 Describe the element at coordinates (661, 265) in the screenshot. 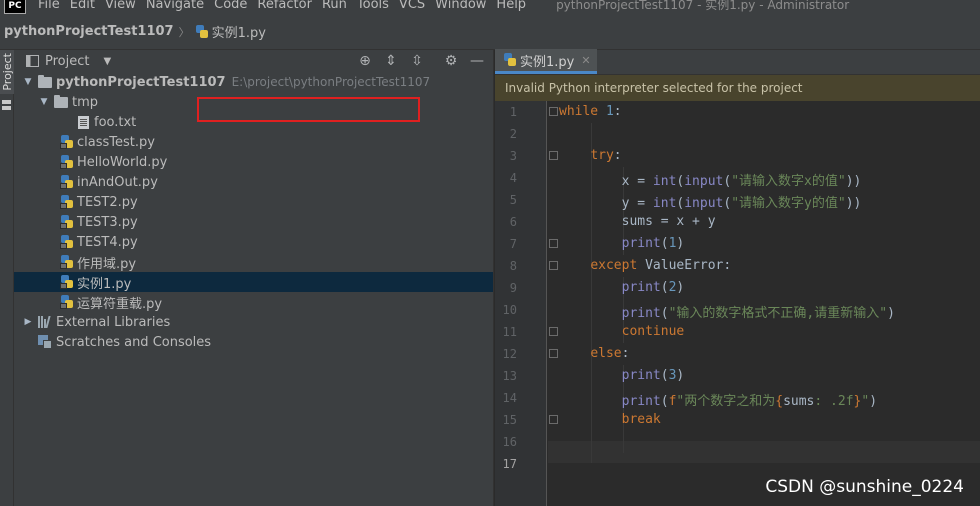

I see `code-line: except ValueError:` at that location.